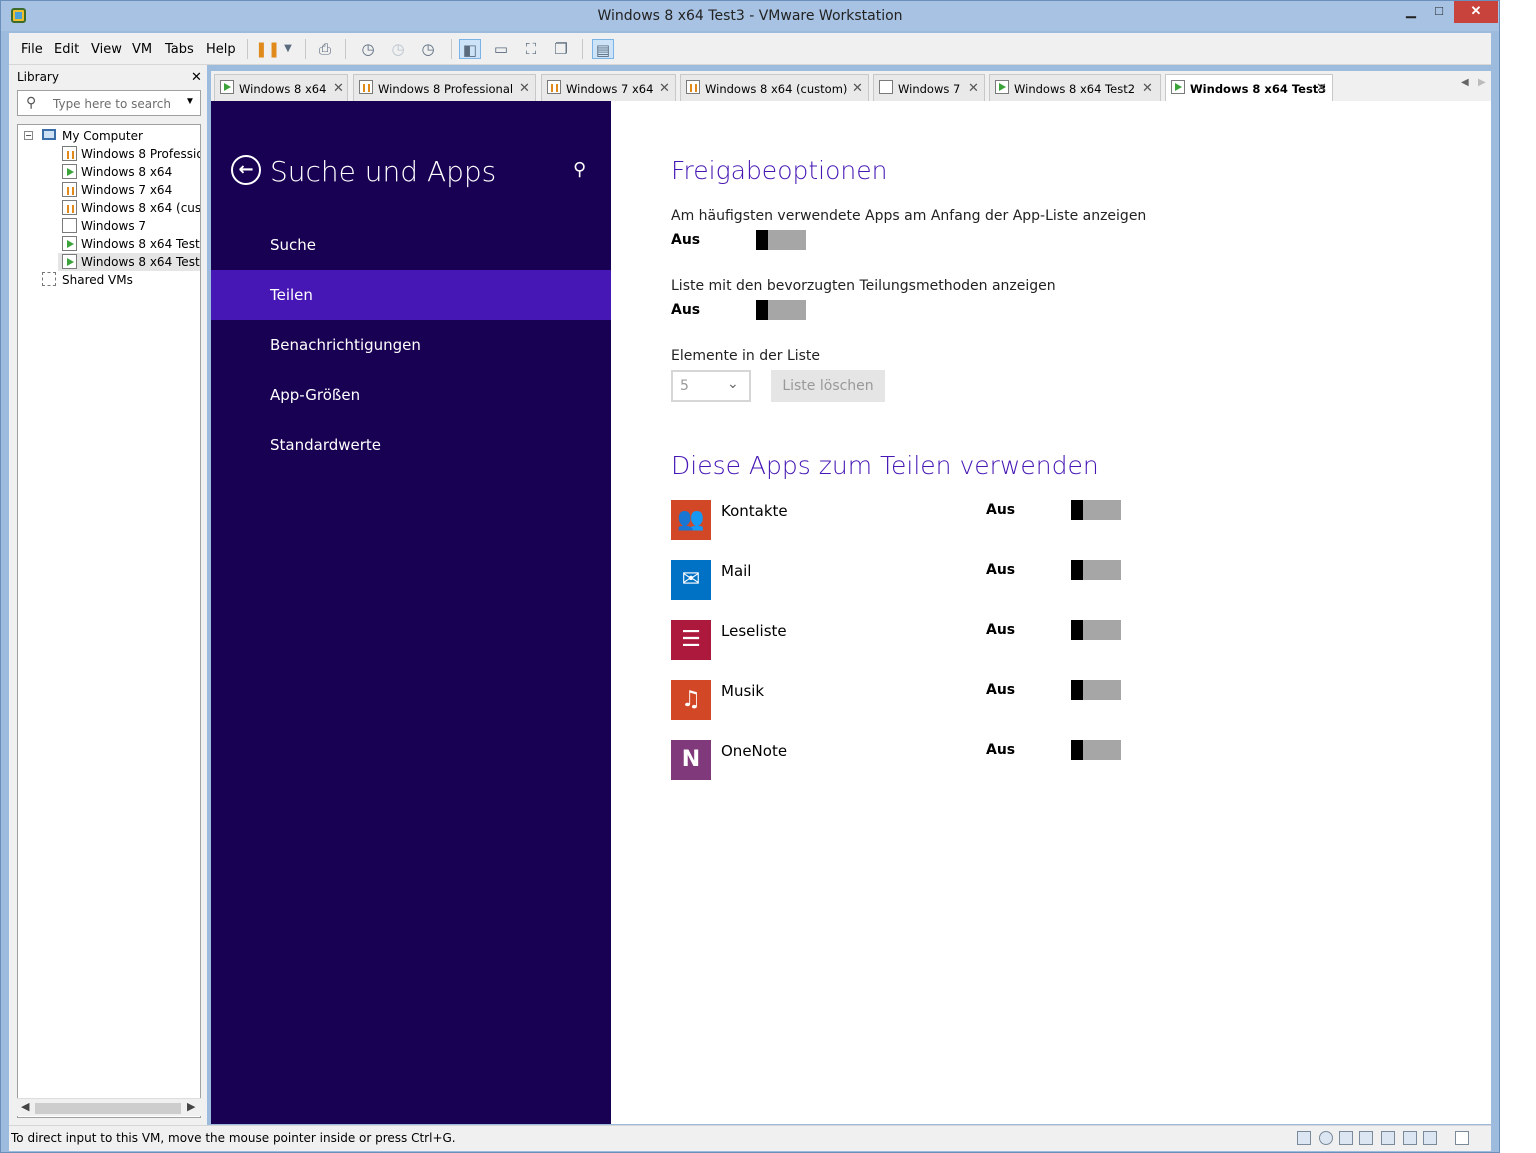 The width and height of the screenshot is (1536, 1153). What do you see at coordinates (267, 49) in the screenshot?
I see `pause-icon: ❚❚` at bounding box center [267, 49].